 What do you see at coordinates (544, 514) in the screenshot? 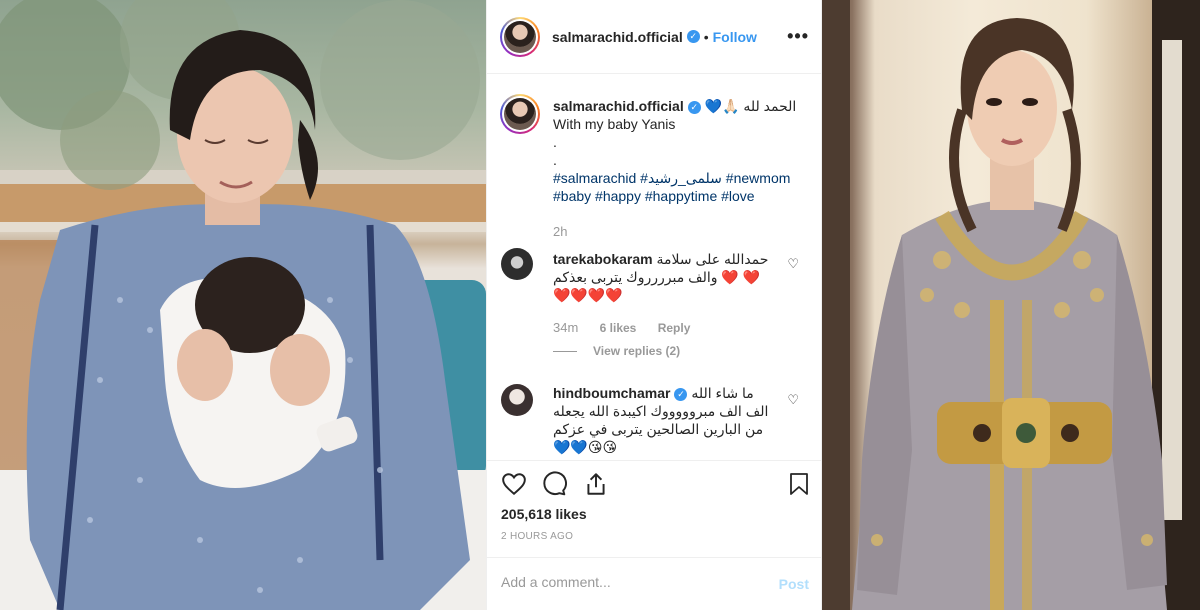
I see `likes-count: 205,618 likes` at bounding box center [544, 514].